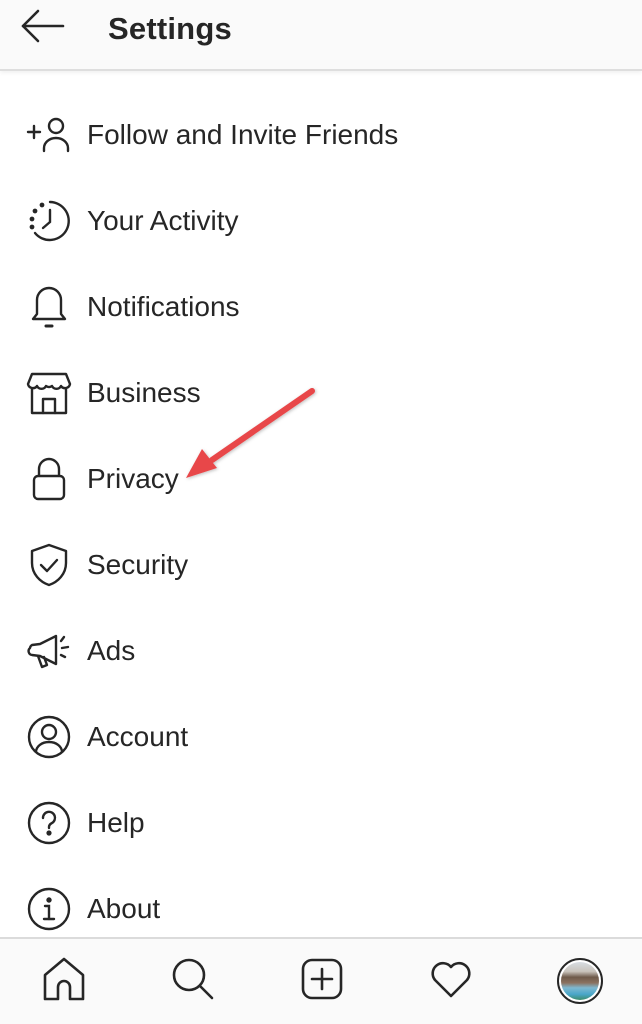  Describe the element at coordinates (49, 909) in the screenshot. I see `info-circle-icon` at that location.